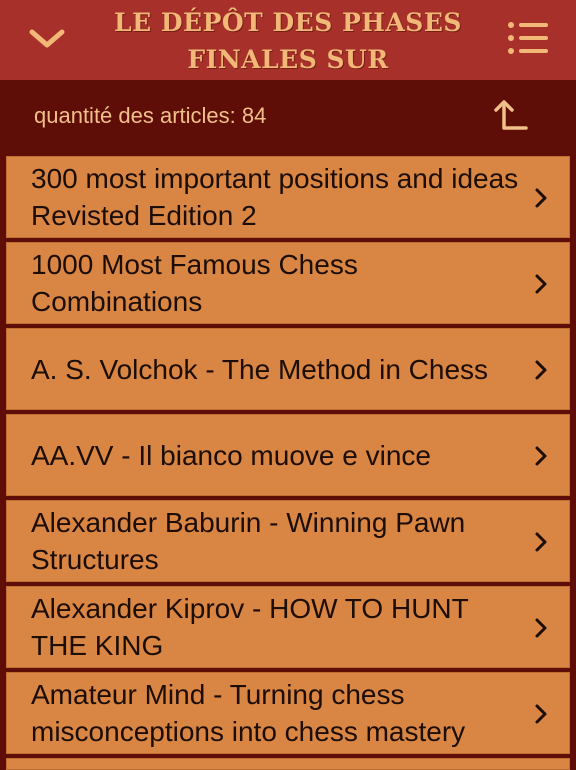  I want to click on list-item-title: AA.VV - Il bianco muove e vince, so click(231, 455).